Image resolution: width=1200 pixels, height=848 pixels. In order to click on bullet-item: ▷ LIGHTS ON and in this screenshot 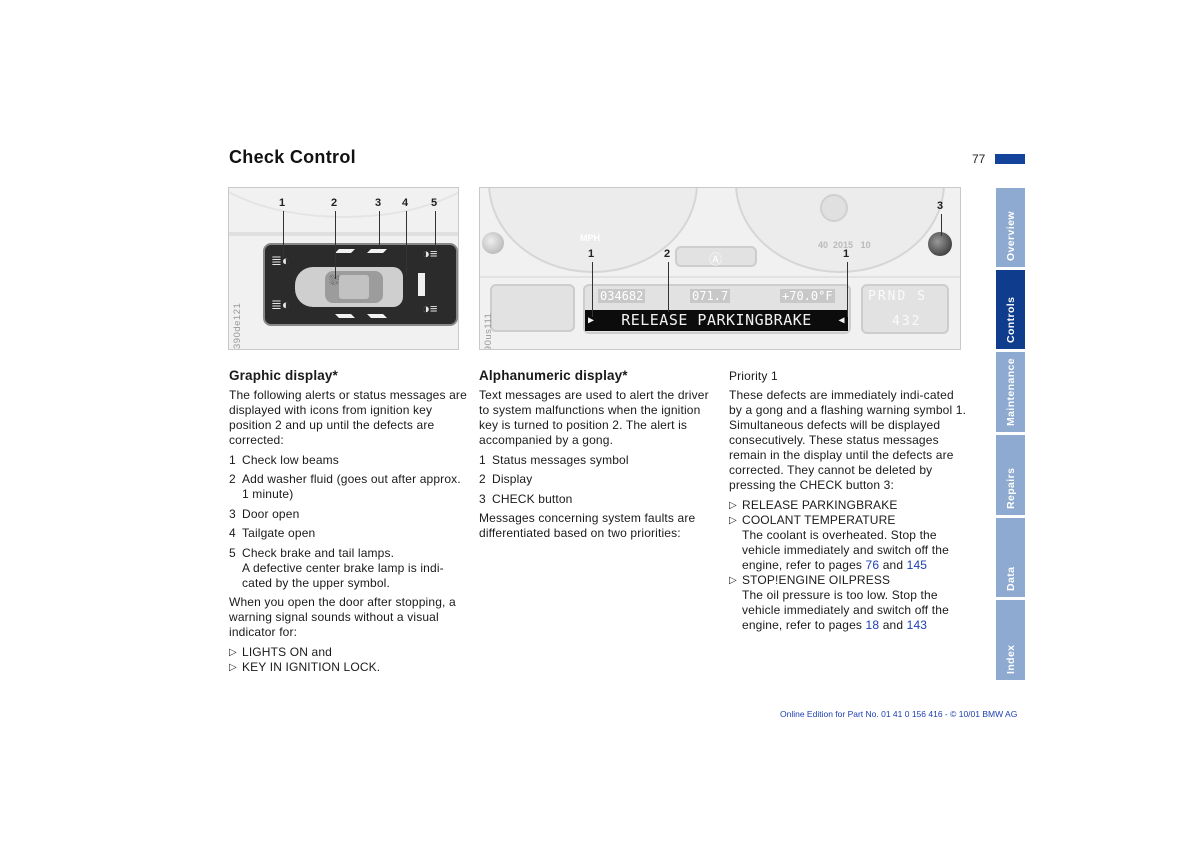, I will do `click(280, 651)`.